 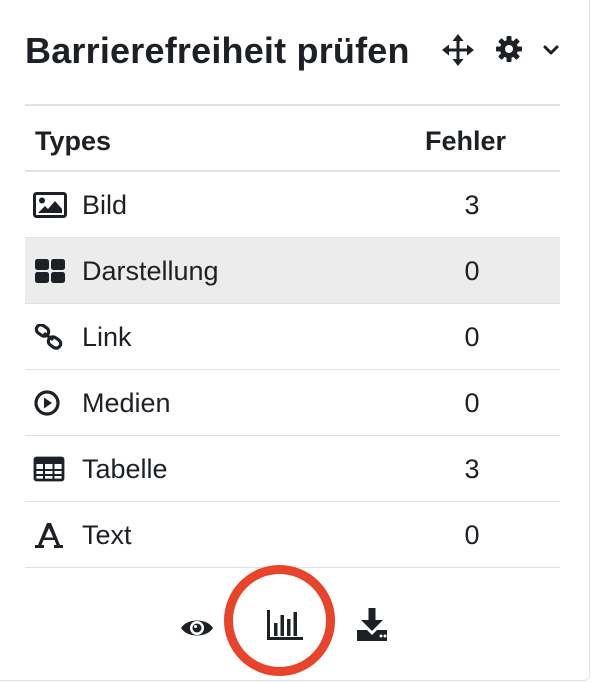 I want to click on table-row-link: Link 0, so click(x=292, y=337).